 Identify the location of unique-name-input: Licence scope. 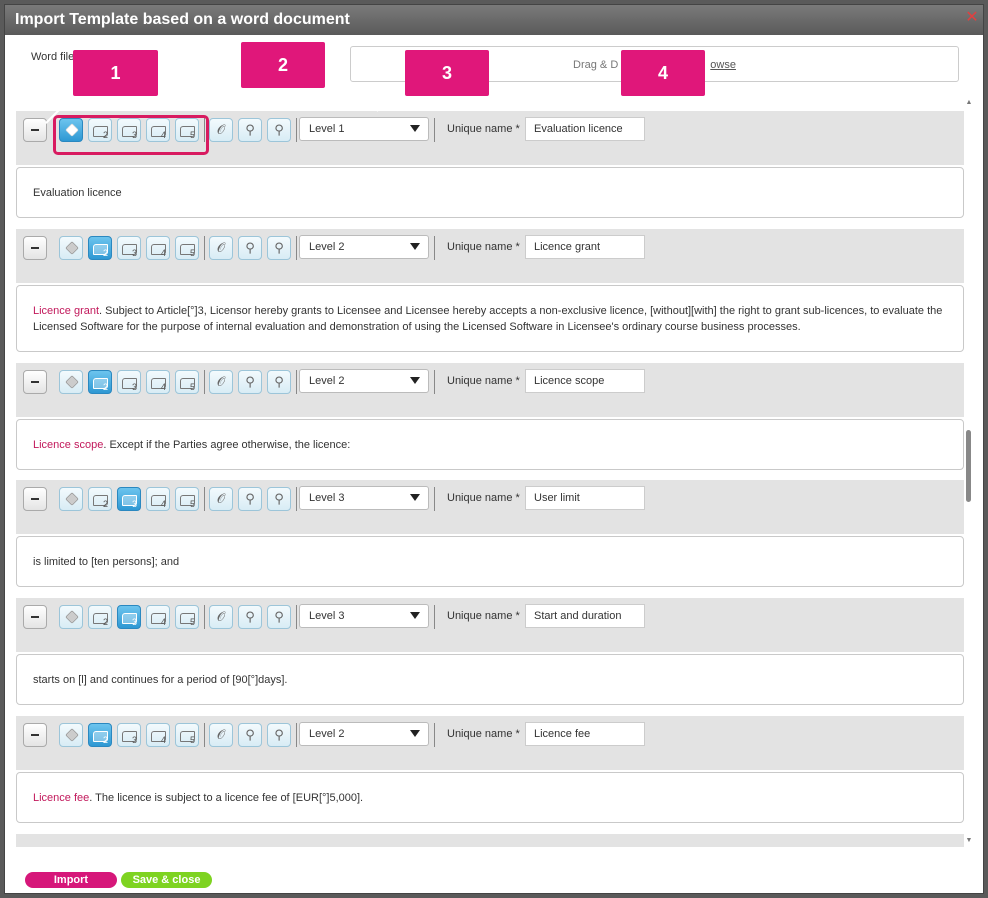
(585, 381).